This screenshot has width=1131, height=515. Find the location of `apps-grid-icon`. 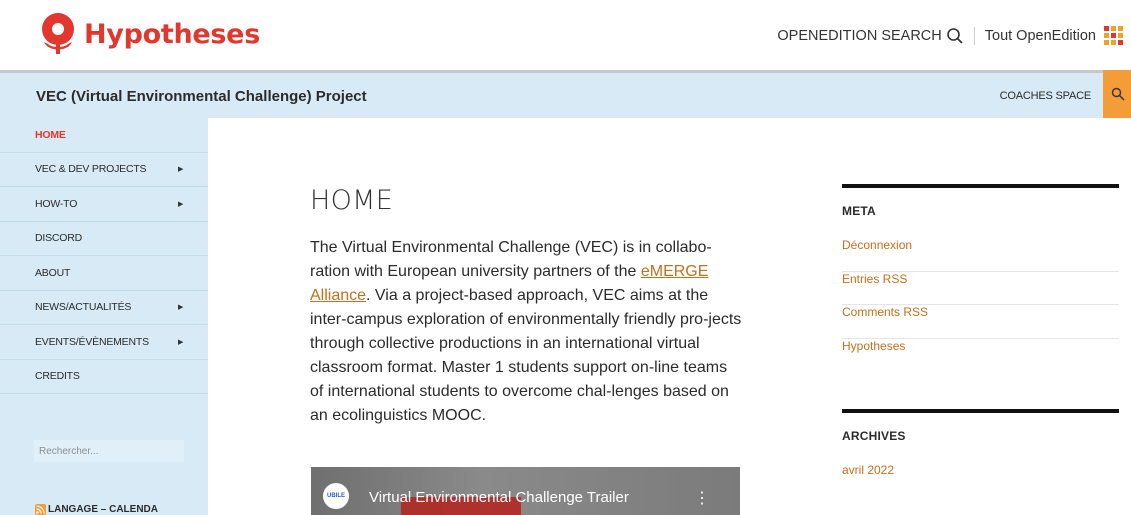

apps-grid-icon is located at coordinates (1113, 35).